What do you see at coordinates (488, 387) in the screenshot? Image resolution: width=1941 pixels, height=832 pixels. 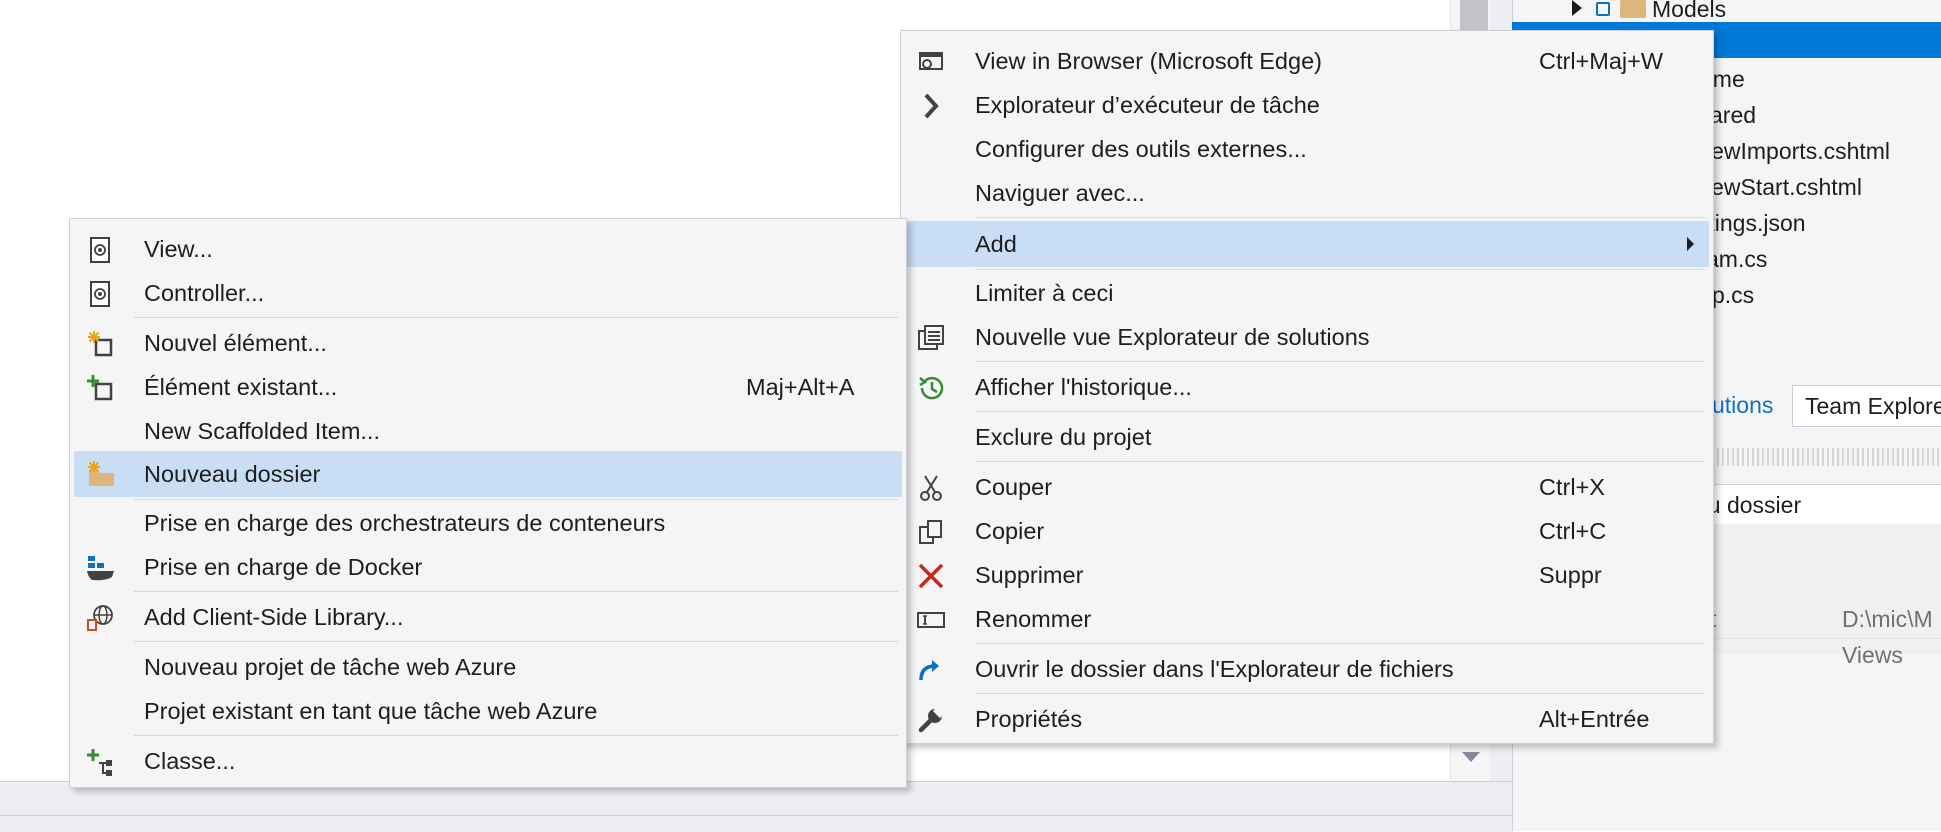 I see `submenu-item-existing-item: Élément existant... Maj+Alt+A` at bounding box center [488, 387].